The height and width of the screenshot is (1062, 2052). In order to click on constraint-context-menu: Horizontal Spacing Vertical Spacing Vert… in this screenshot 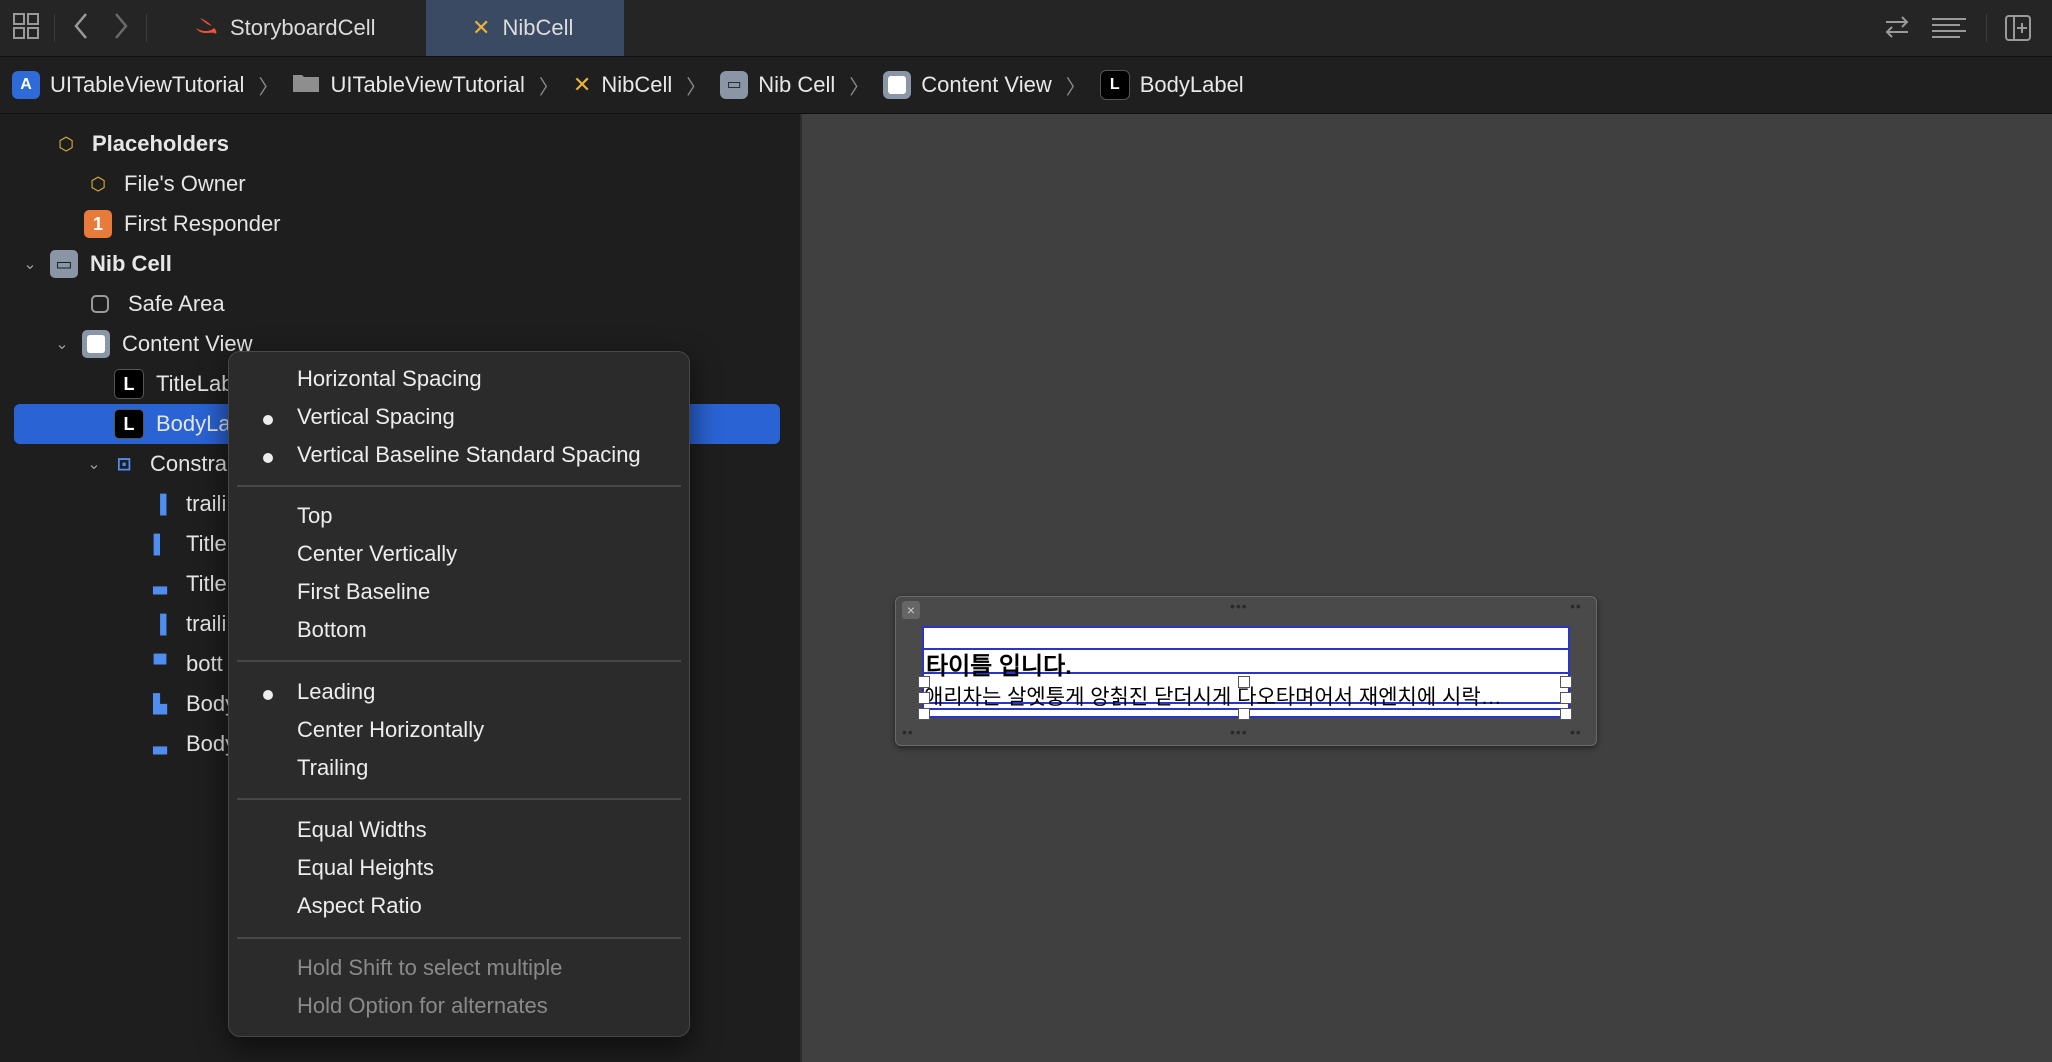, I will do `click(459, 694)`.